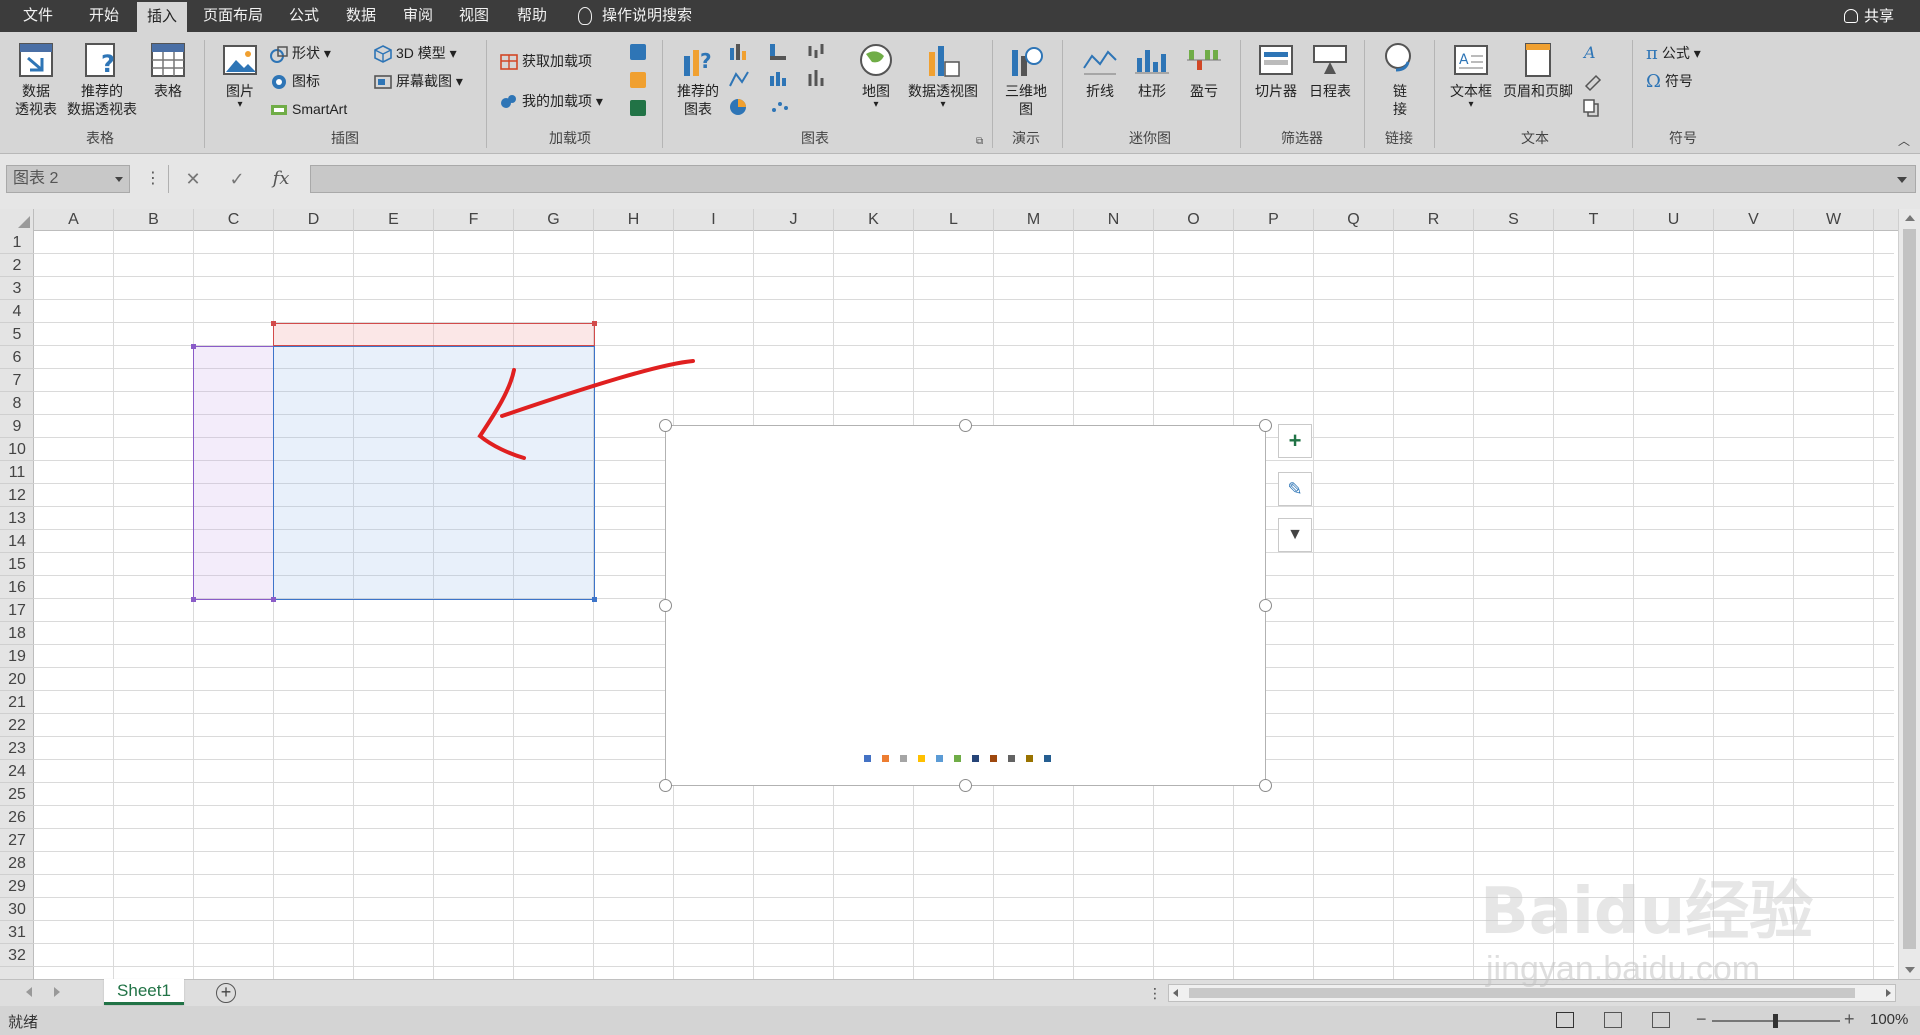 This screenshot has height=1035, width=1920. I want to click on row-header: 31, so click(17, 932).